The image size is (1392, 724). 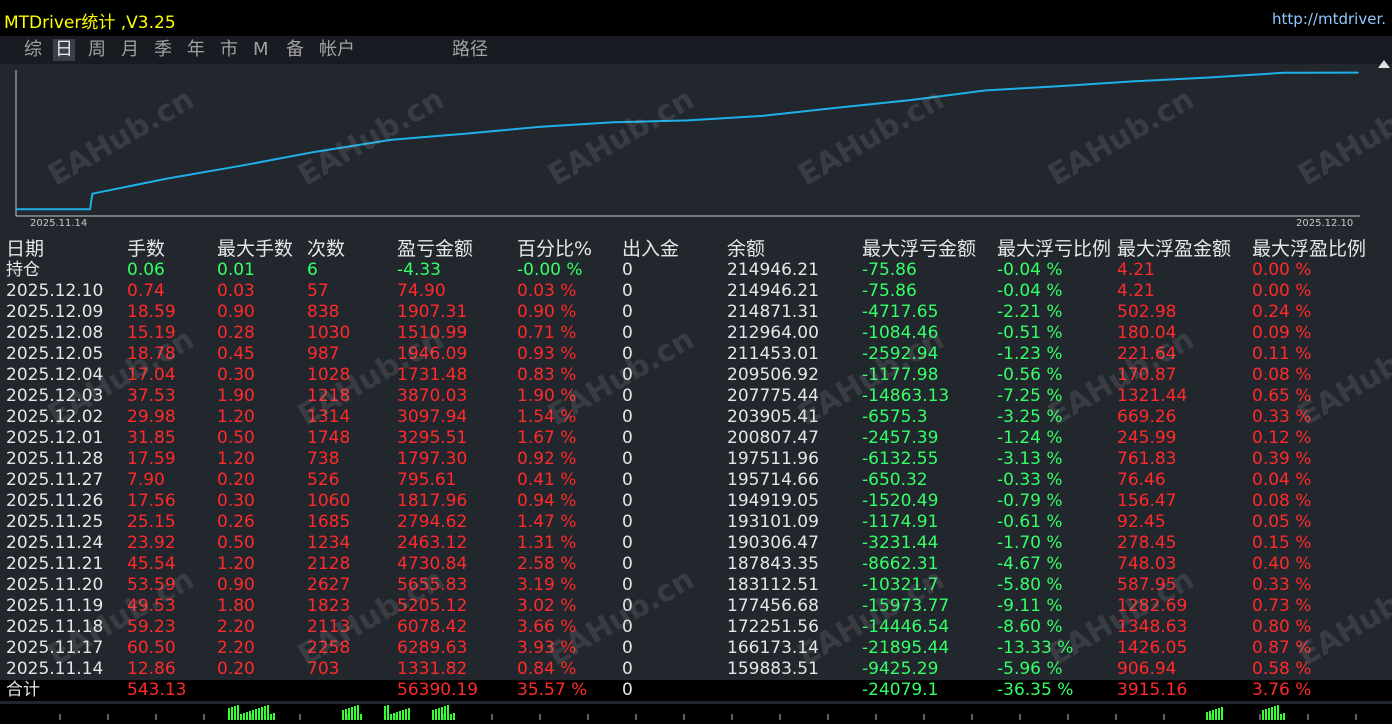 I want to click on cell-pnl: 1331.82, so click(x=432, y=669).